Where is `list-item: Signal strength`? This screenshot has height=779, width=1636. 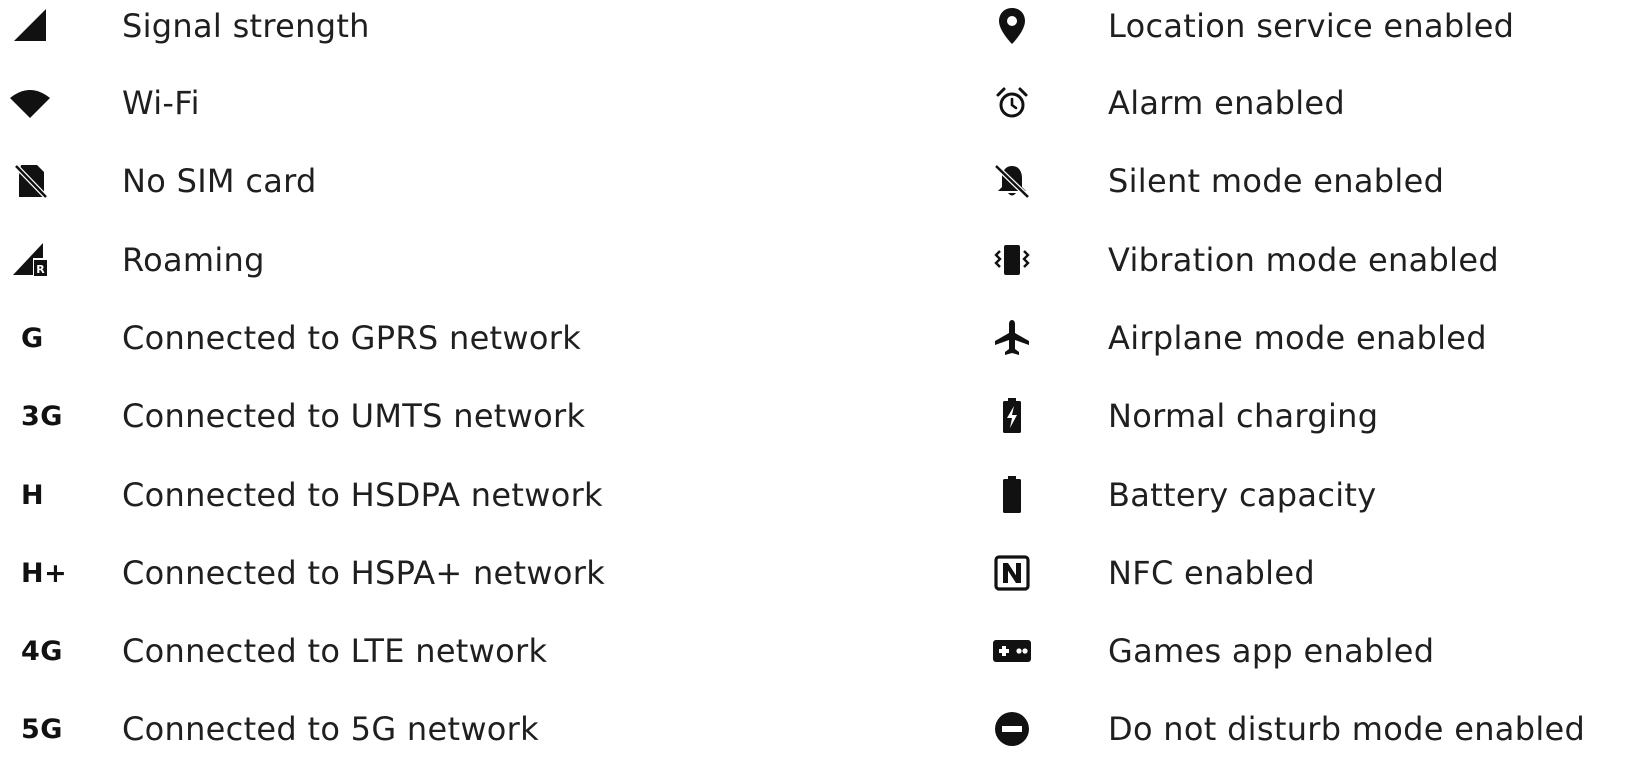
list-item: Signal strength is located at coordinates (490, 28).